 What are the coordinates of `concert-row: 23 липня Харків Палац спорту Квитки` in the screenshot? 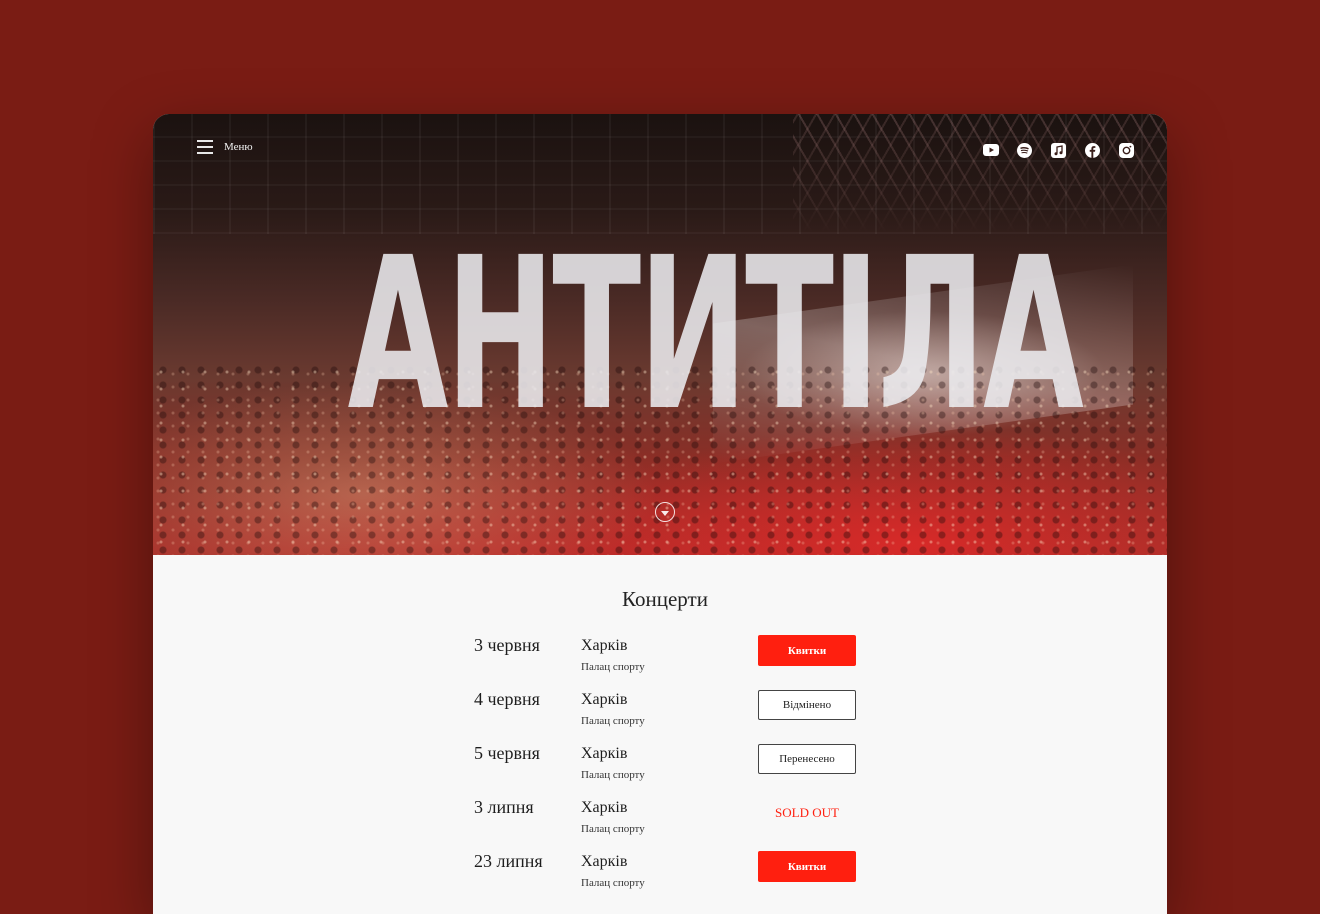 It's located at (660, 878).